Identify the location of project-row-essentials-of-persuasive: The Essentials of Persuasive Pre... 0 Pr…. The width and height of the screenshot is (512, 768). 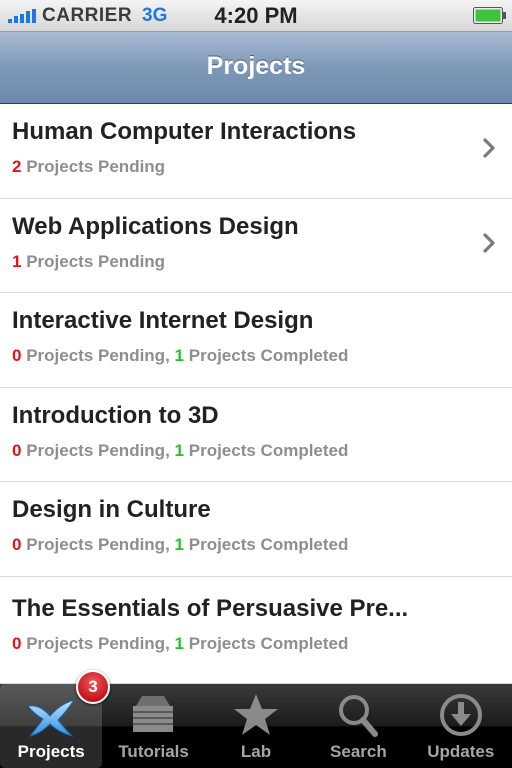
(256, 630).